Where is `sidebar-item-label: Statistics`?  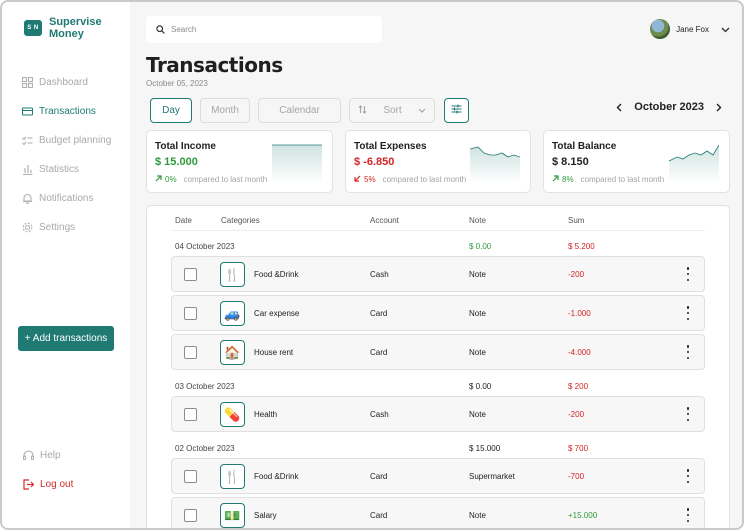 sidebar-item-label: Statistics is located at coordinates (59, 169).